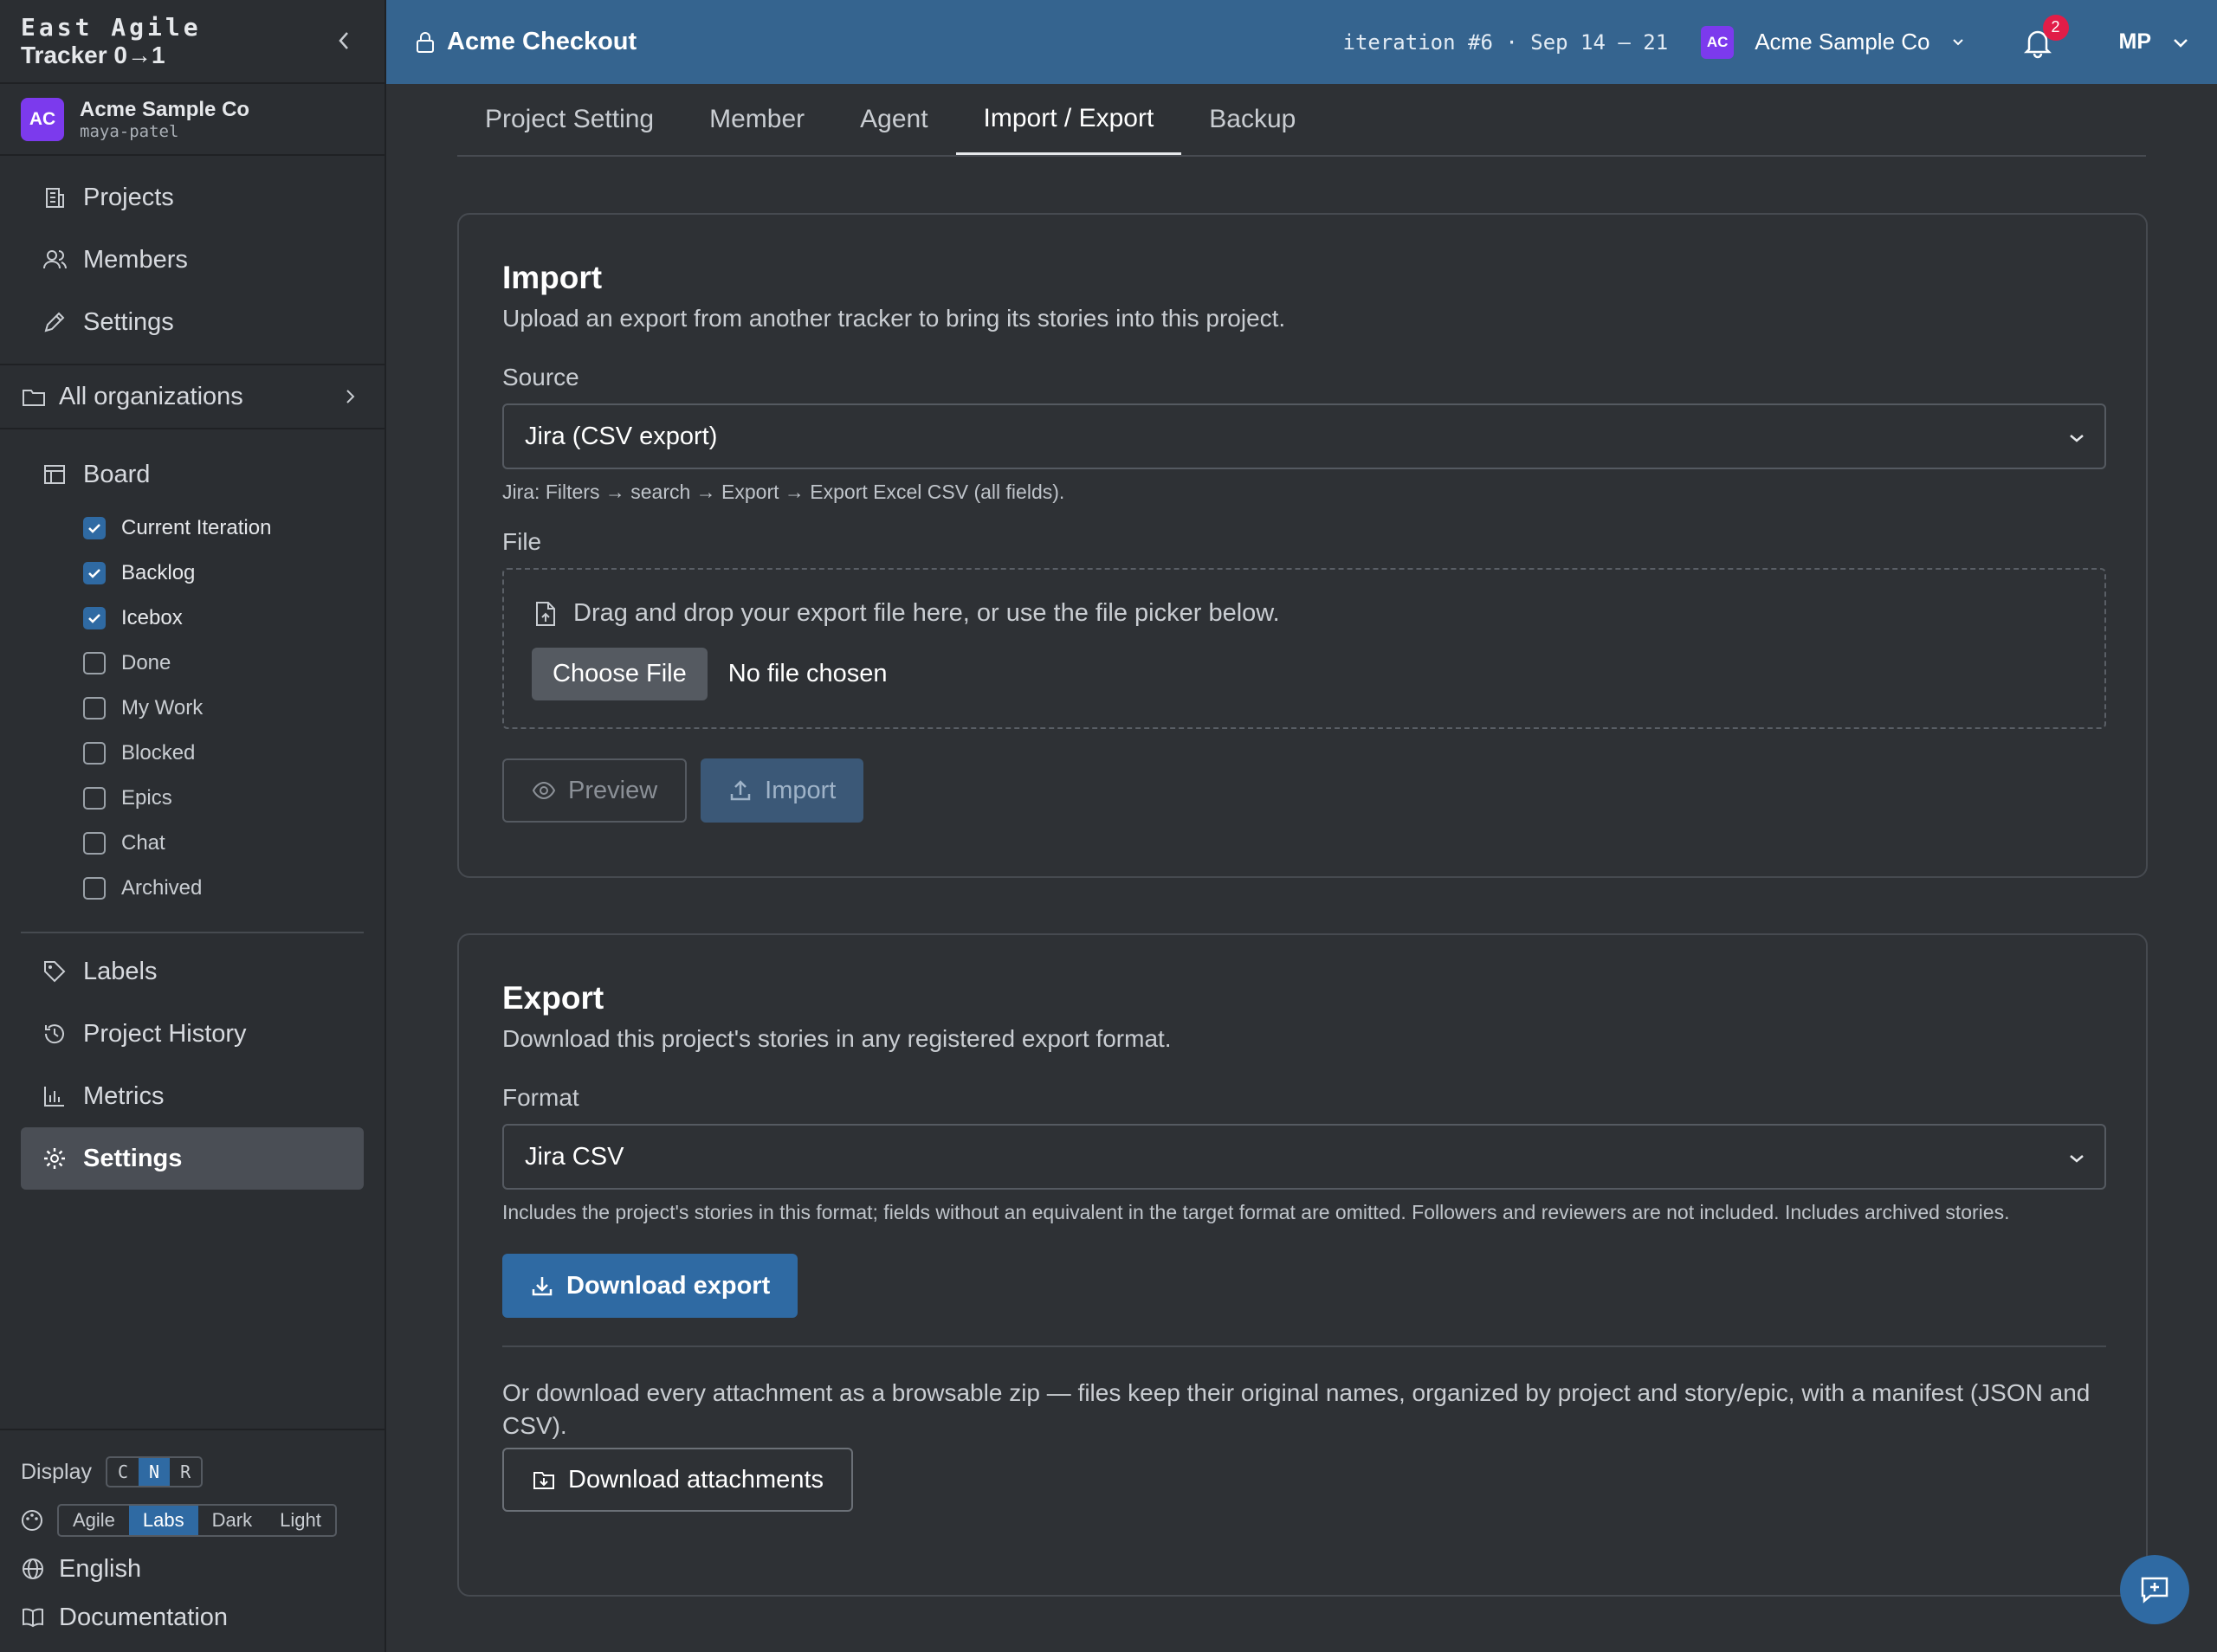 This screenshot has width=2217, height=1652. Describe the element at coordinates (621, 436) in the screenshot. I see `source-select-value: Jira (CSV export)` at that location.